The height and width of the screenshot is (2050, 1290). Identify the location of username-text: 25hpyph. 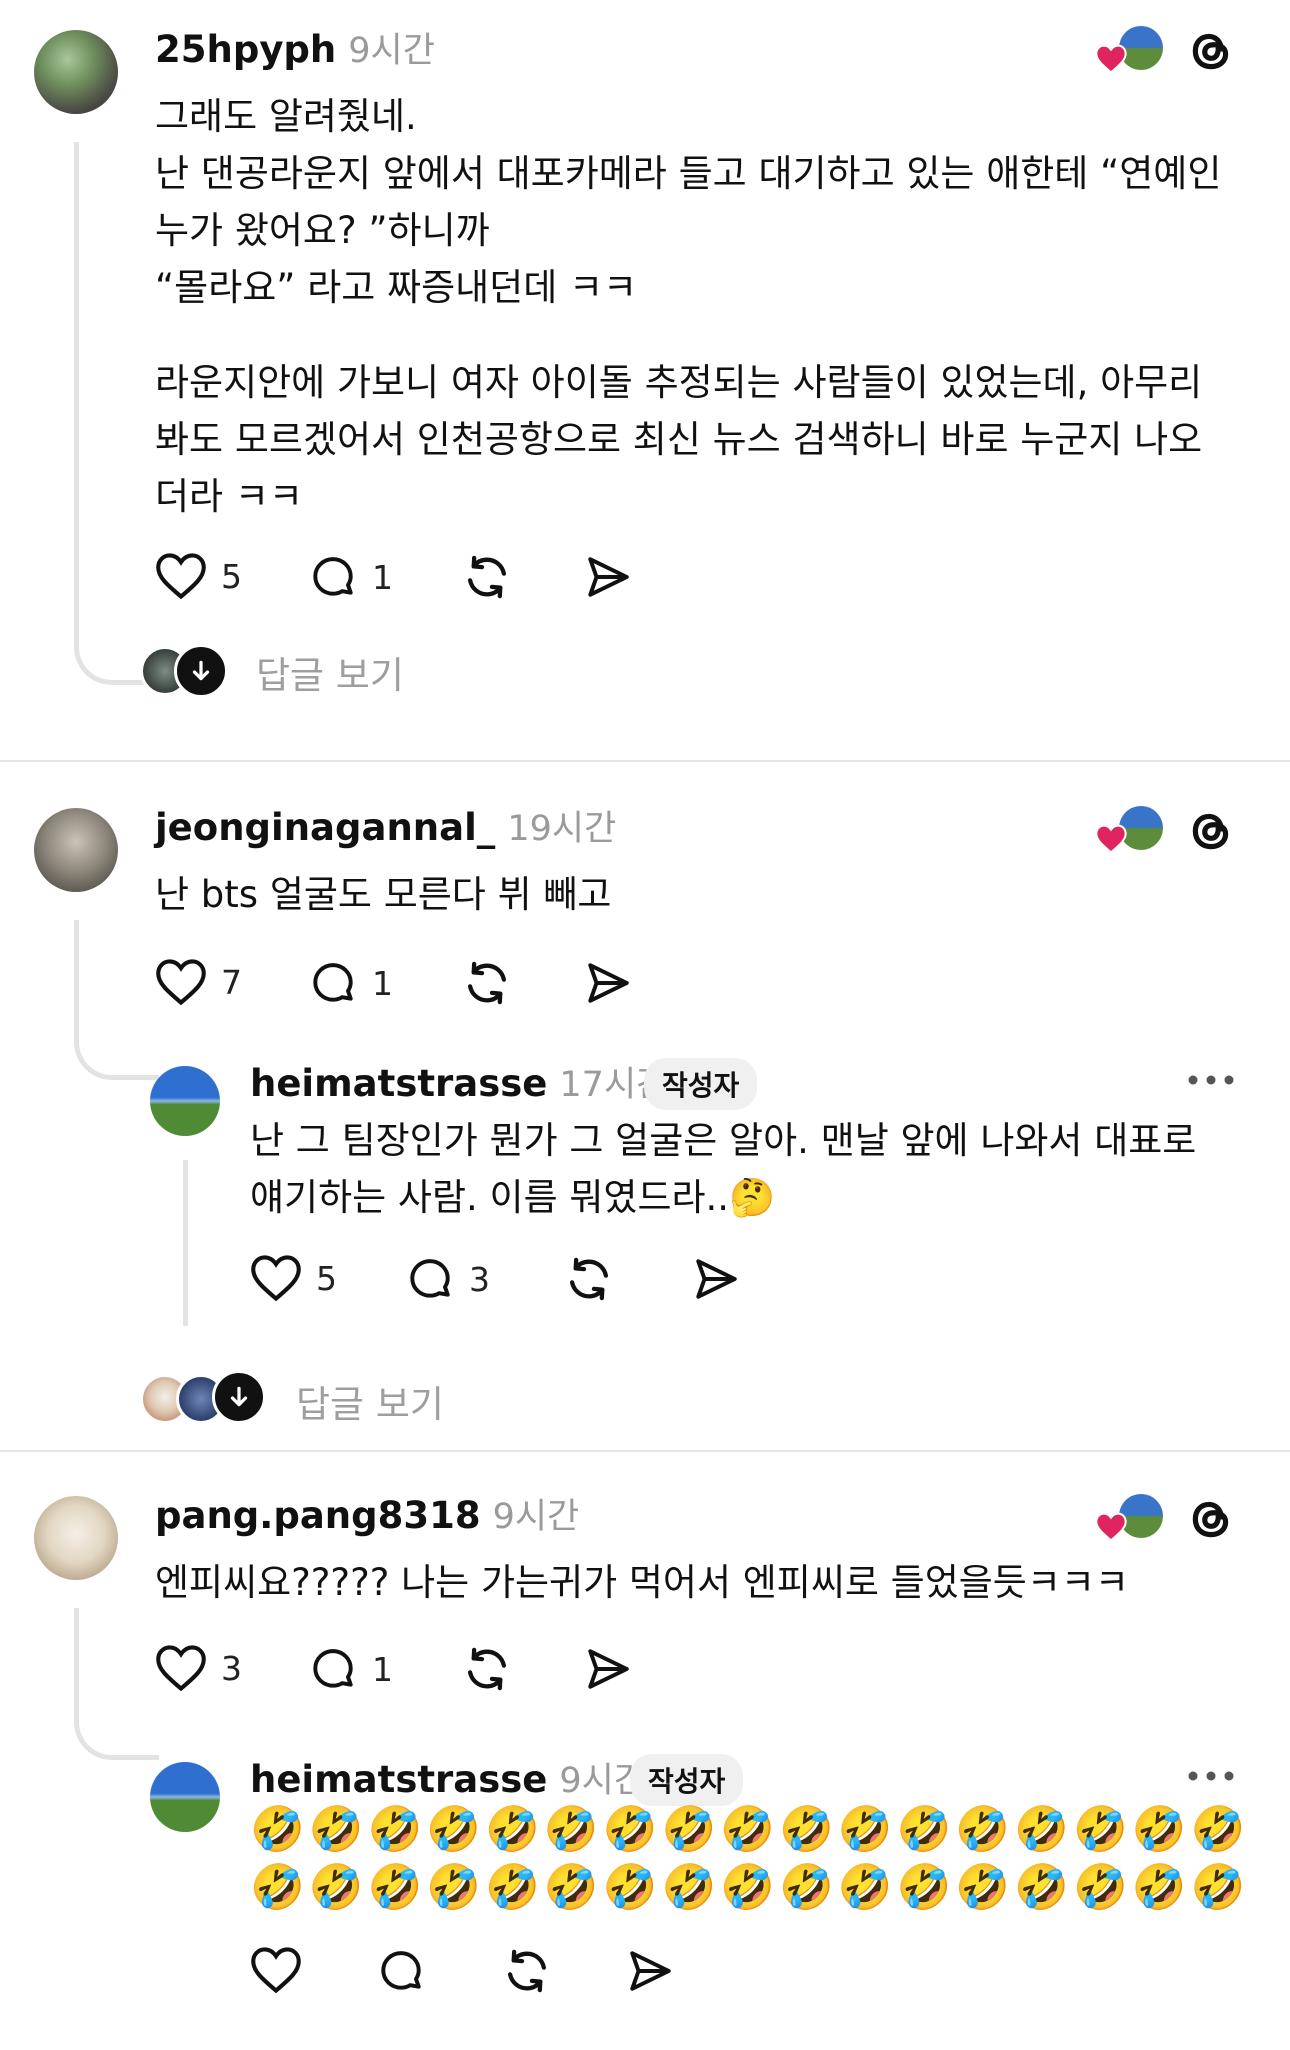
(245, 49).